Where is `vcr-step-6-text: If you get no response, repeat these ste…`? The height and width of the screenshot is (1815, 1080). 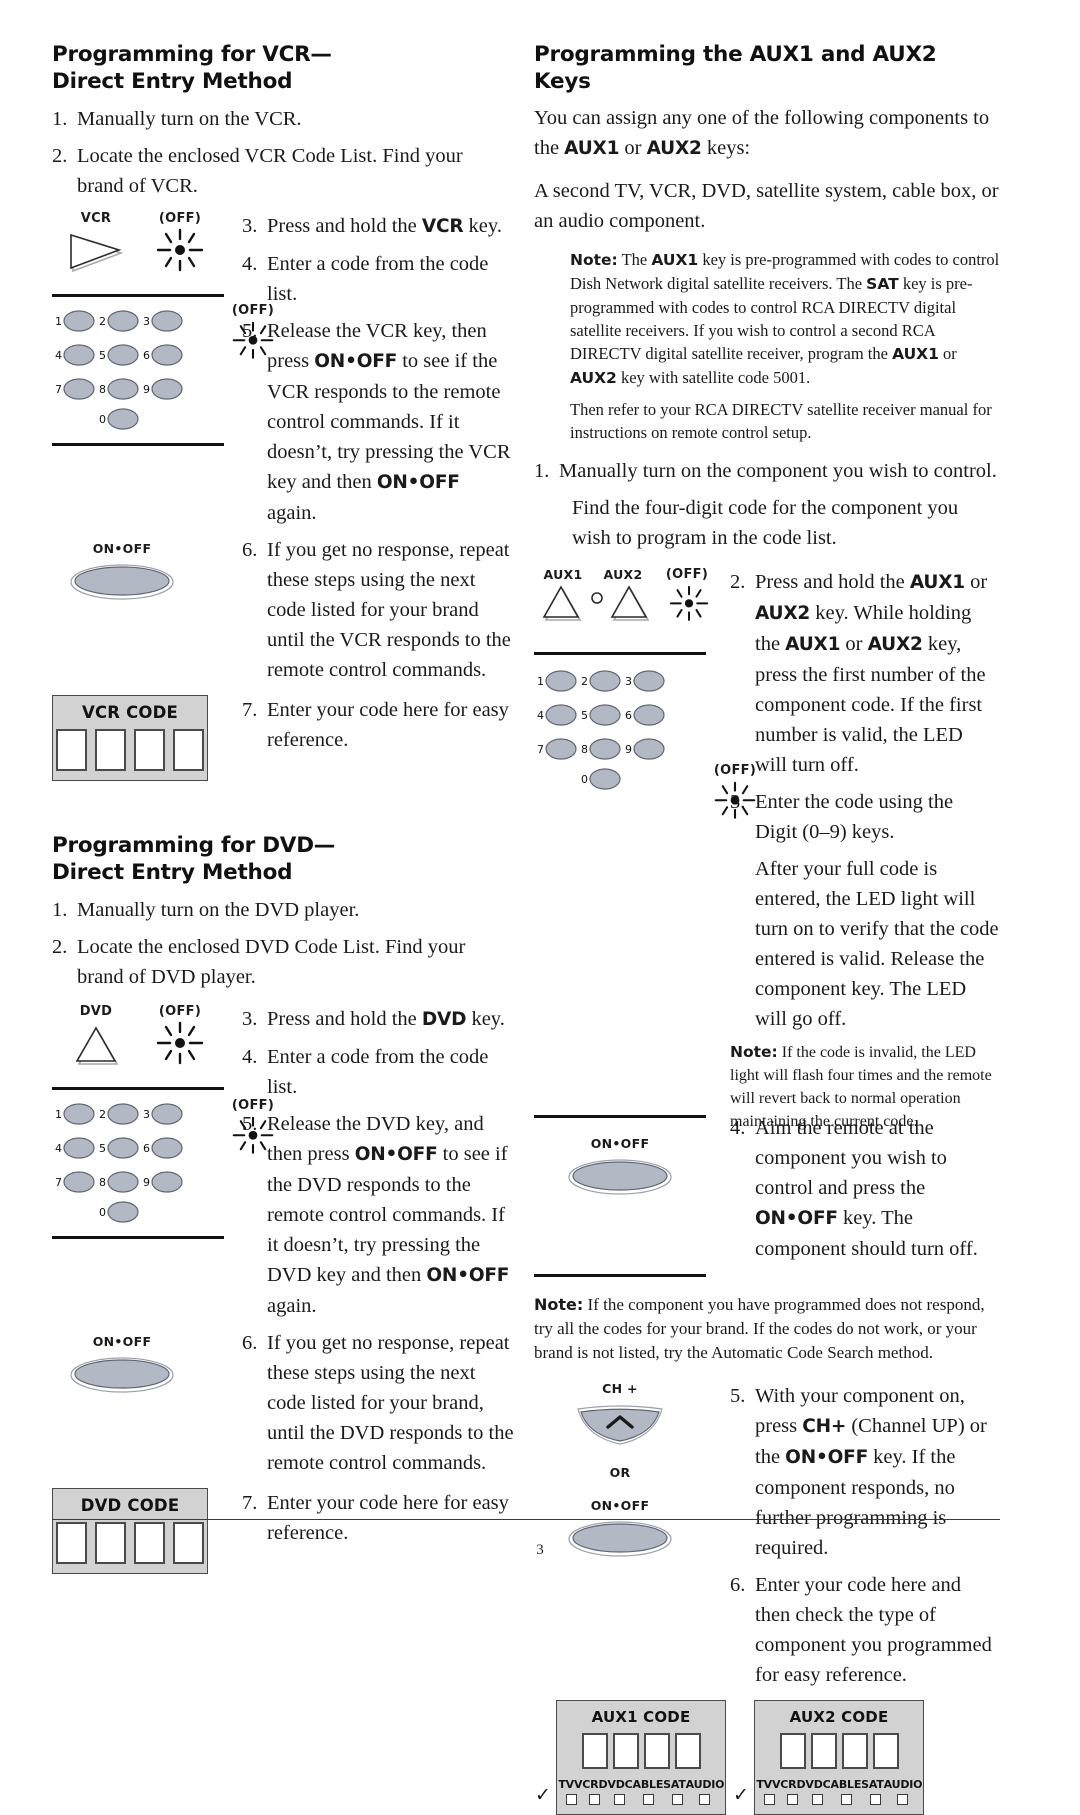 vcr-step-6-text: If you get no response, repeat these ste… is located at coordinates (389, 610).